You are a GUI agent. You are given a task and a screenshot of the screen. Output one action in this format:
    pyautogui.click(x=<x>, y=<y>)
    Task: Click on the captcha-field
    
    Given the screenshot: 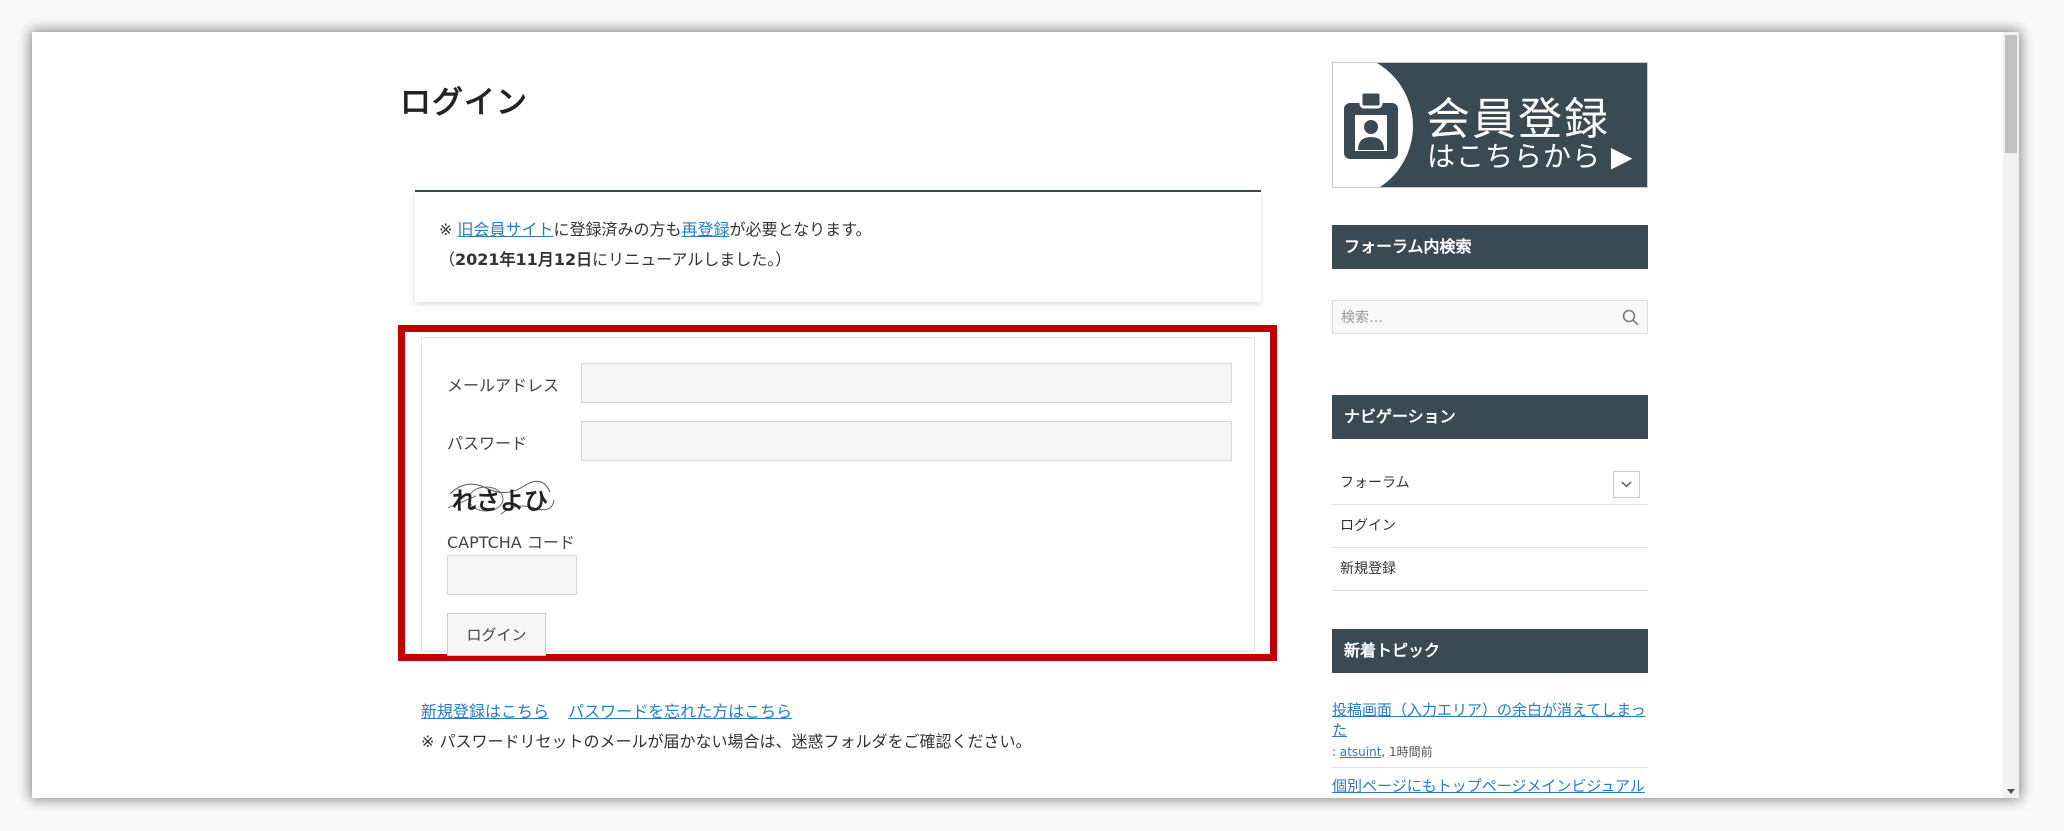 What is the action you would take?
    pyautogui.click(x=512, y=575)
    